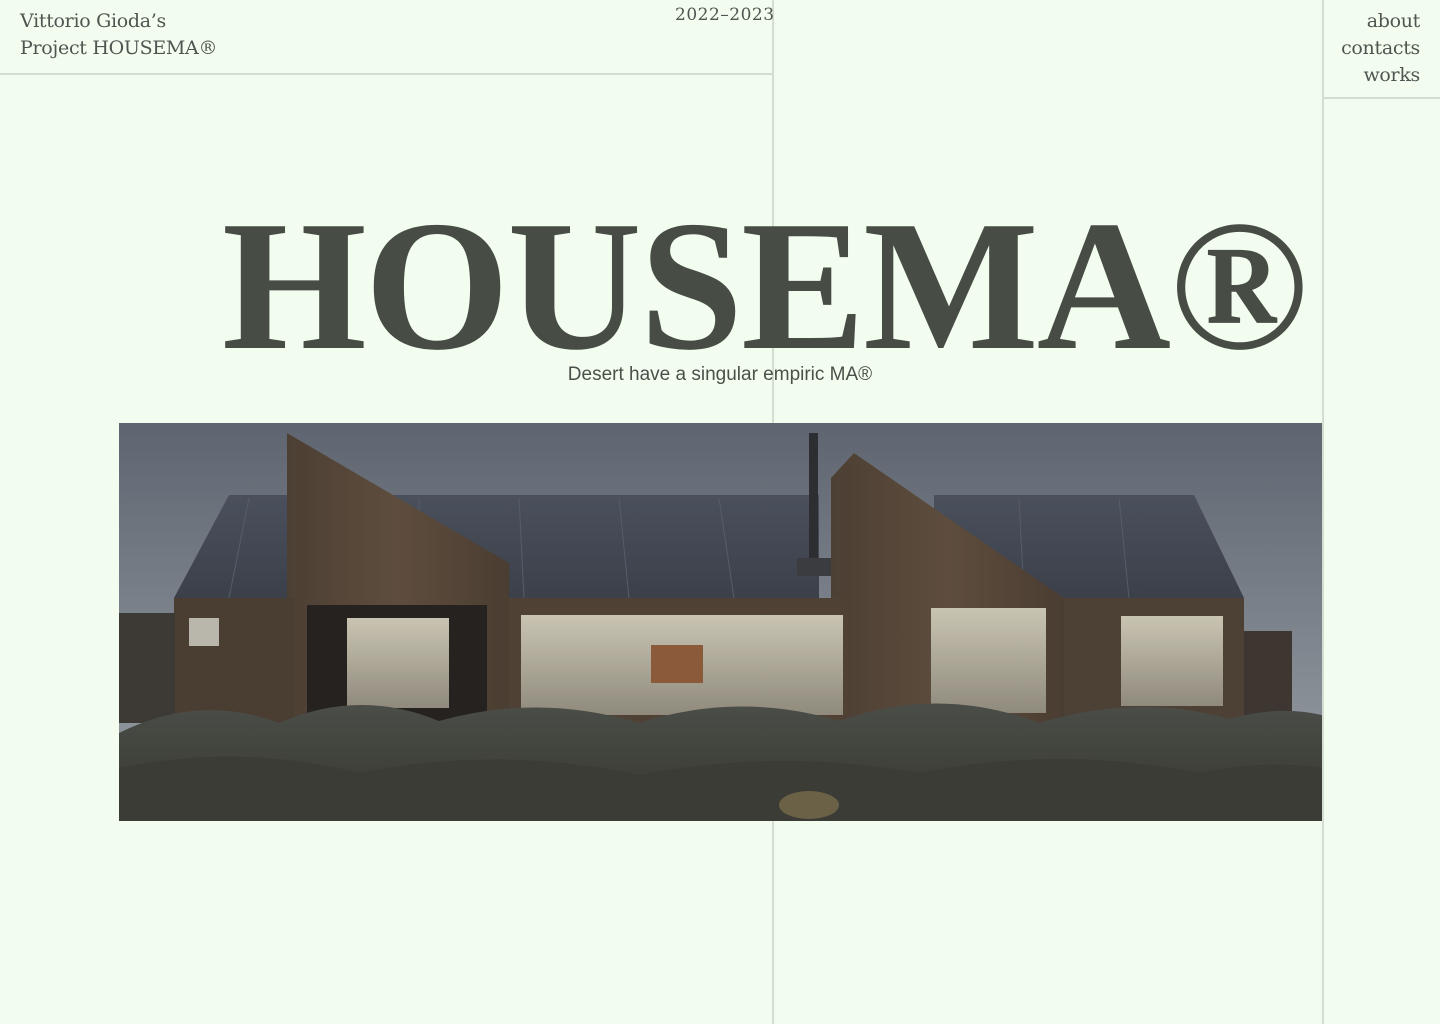 Image resolution: width=1440 pixels, height=1024 pixels. Describe the element at coordinates (93, 21) in the screenshot. I see `credit-author: Vittorio Gioda’s` at that location.